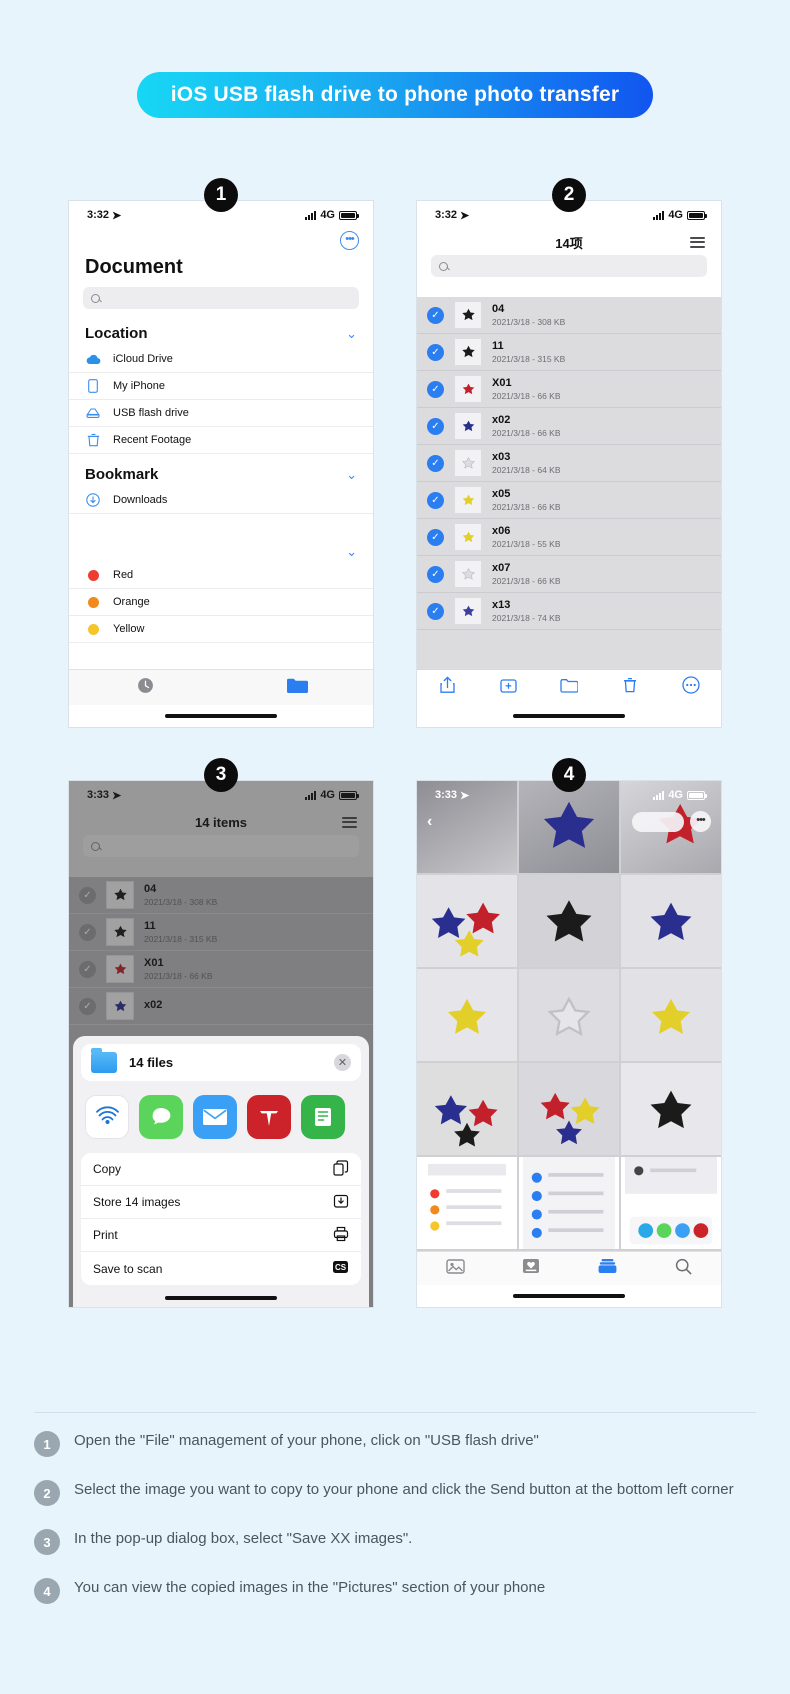 This screenshot has height=1694, width=790. Describe the element at coordinates (221, 775) in the screenshot. I see `panel-badge-3: 3` at that location.